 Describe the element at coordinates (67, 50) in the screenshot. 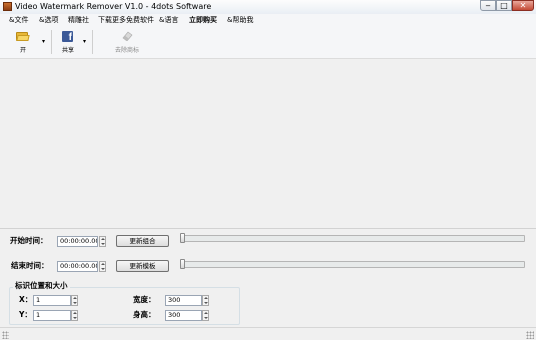

I see `share-button-label: 共享` at that location.